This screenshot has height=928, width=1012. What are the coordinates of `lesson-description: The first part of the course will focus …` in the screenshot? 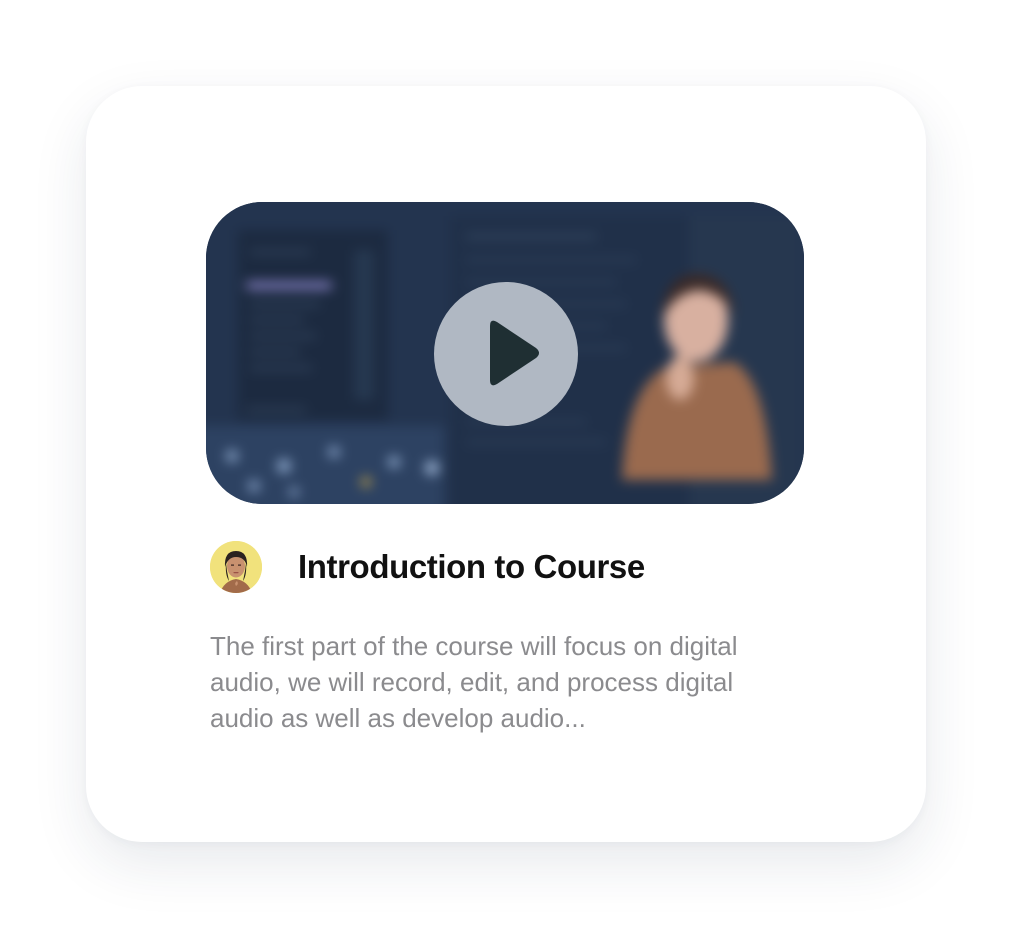 It's located at (474, 682).